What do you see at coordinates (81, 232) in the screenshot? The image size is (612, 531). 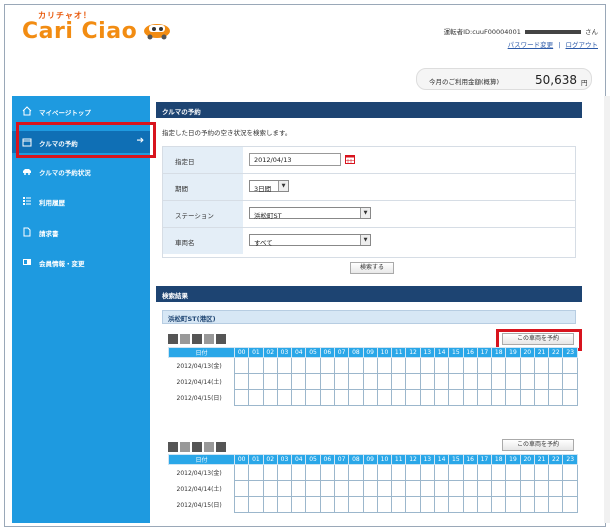 I see `sidebar-item-invoice: 請求書` at bounding box center [81, 232].